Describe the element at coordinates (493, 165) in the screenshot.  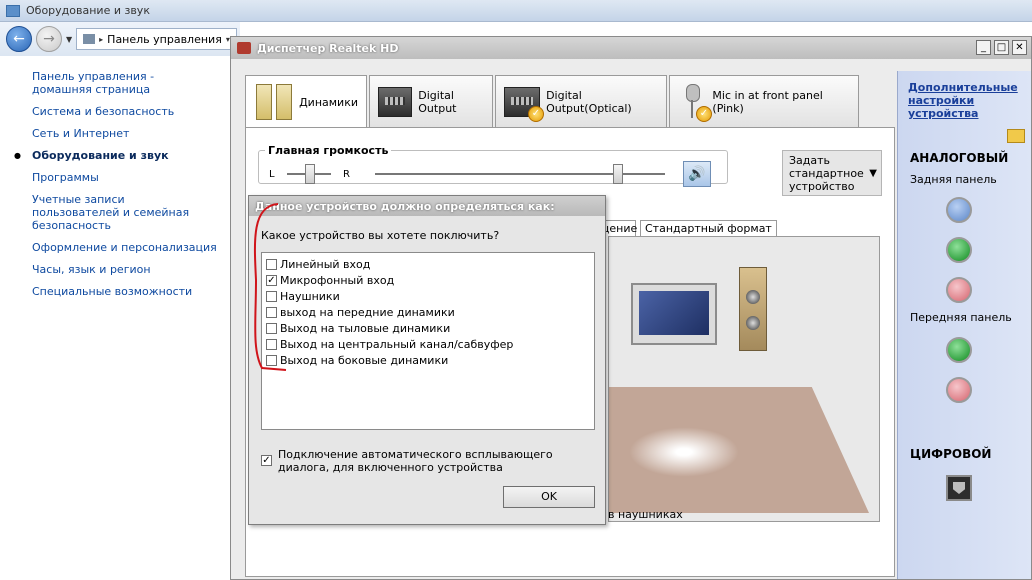
I see `main-volume-group: Главная громкость L R 🔊` at that location.